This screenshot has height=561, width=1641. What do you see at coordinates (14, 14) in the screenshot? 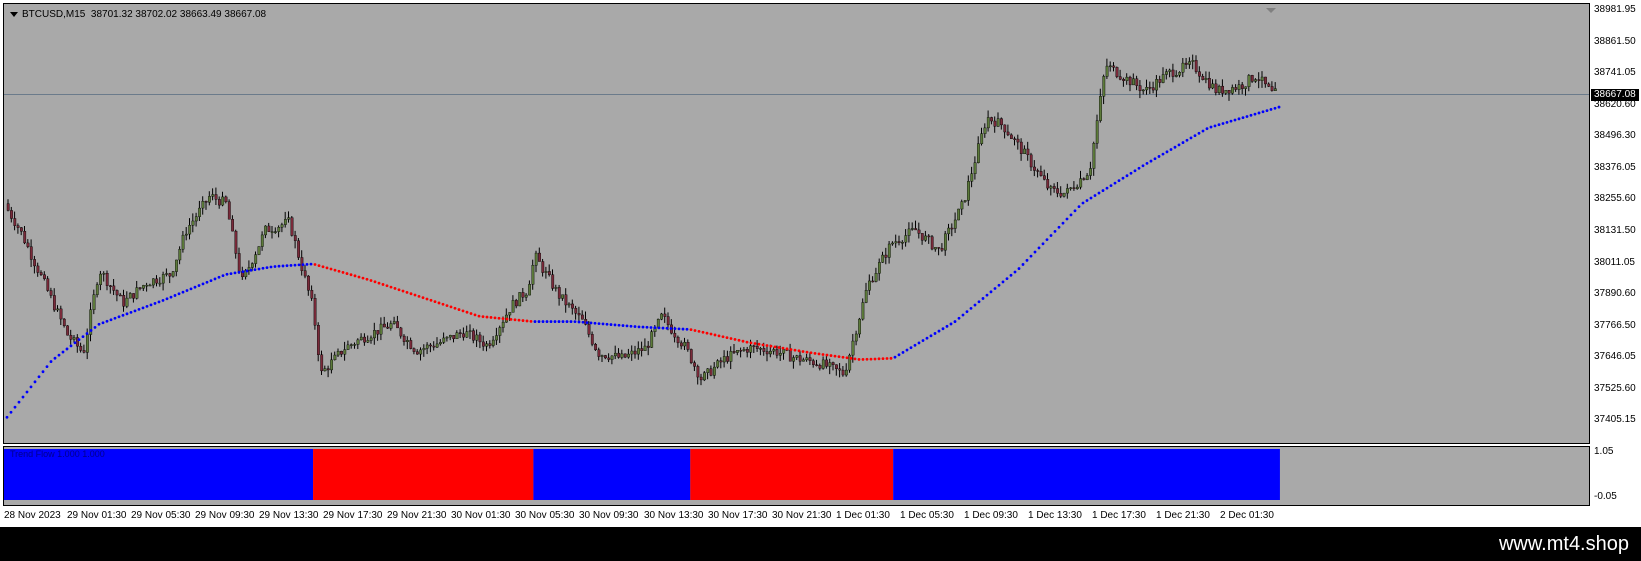
I see `dropdown-triangle-icon` at bounding box center [14, 14].